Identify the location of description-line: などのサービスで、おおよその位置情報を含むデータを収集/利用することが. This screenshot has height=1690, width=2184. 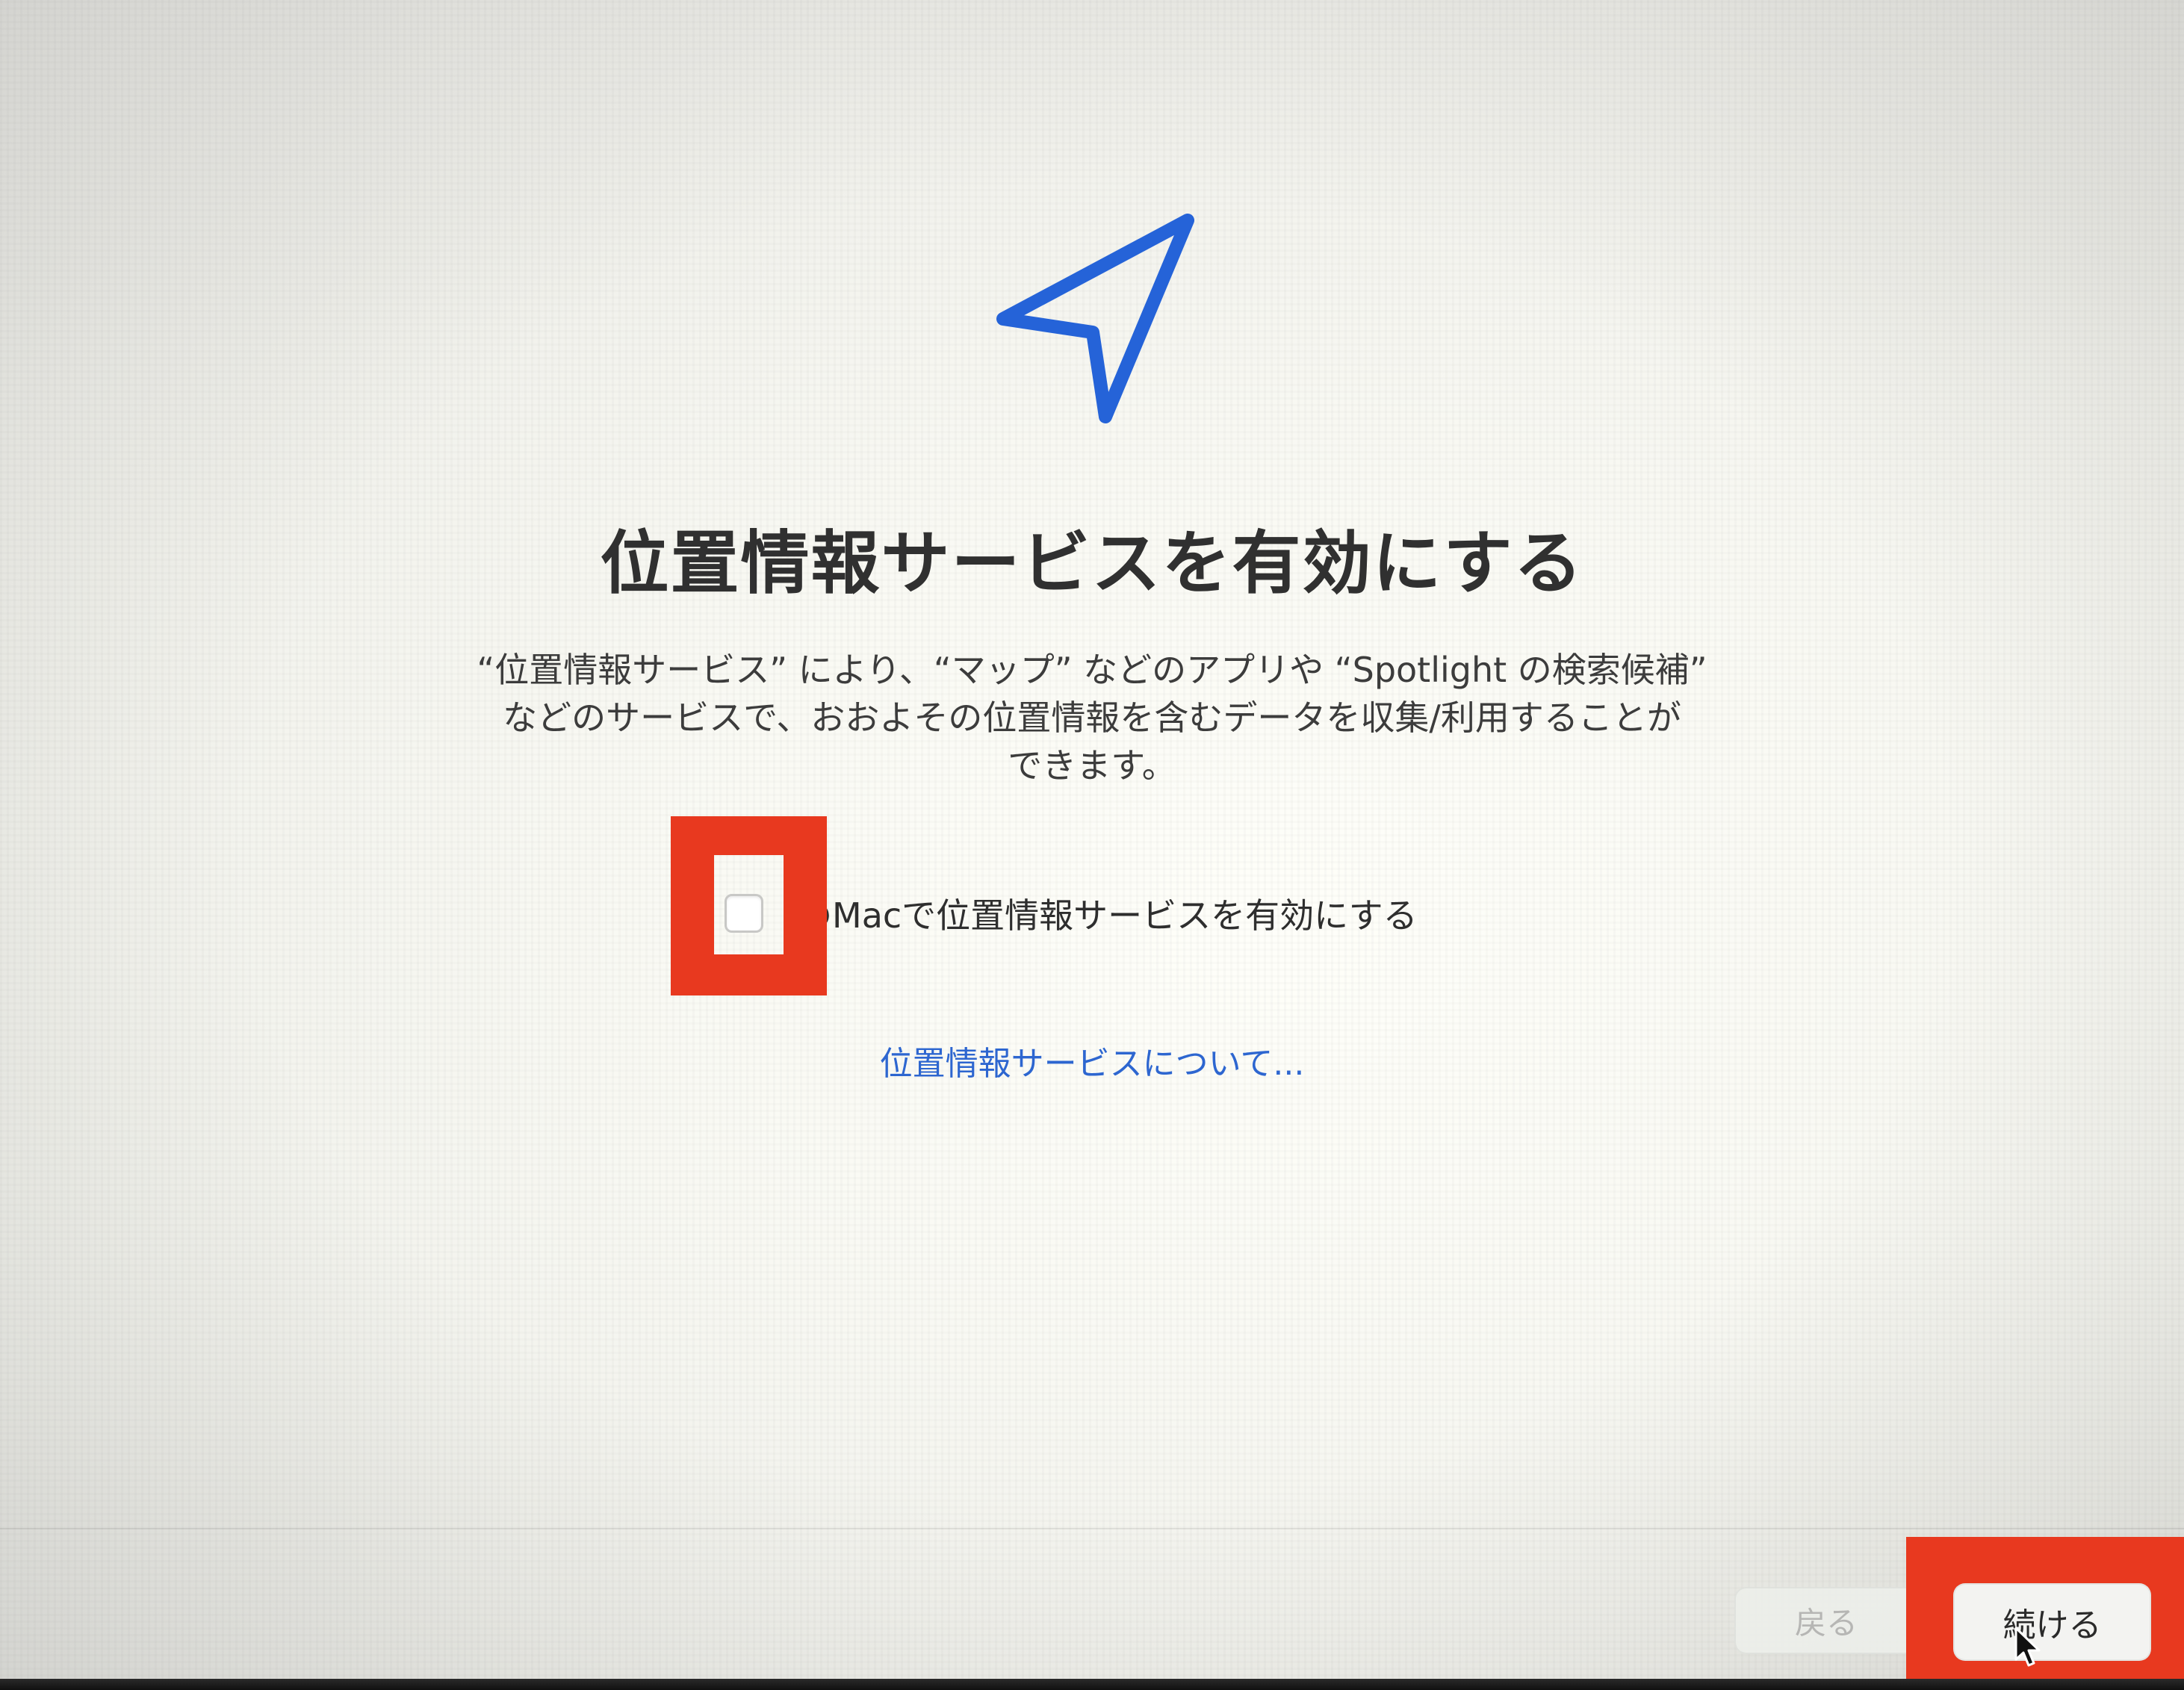
(1092, 718).